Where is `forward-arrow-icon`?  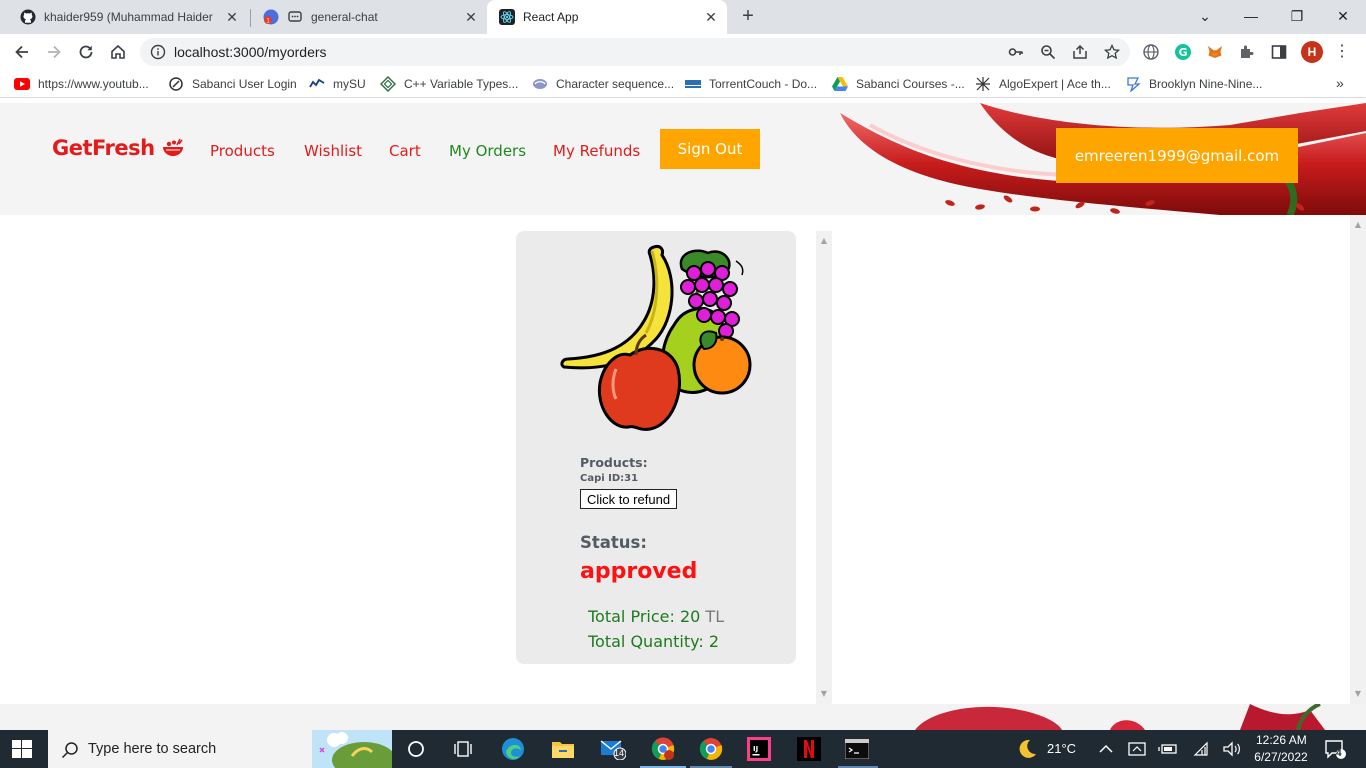
forward-arrow-icon is located at coordinates (54, 52).